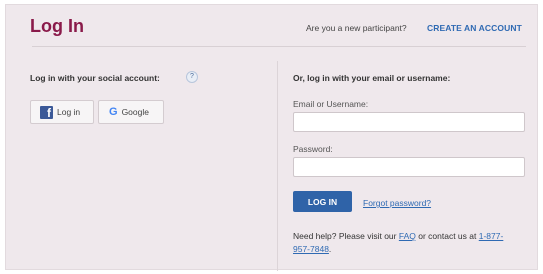 The height and width of the screenshot is (274, 543). What do you see at coordinates (322, 201) in the screenshot?
I see `login-button: LOG IN` at bounding box center [322, 201].